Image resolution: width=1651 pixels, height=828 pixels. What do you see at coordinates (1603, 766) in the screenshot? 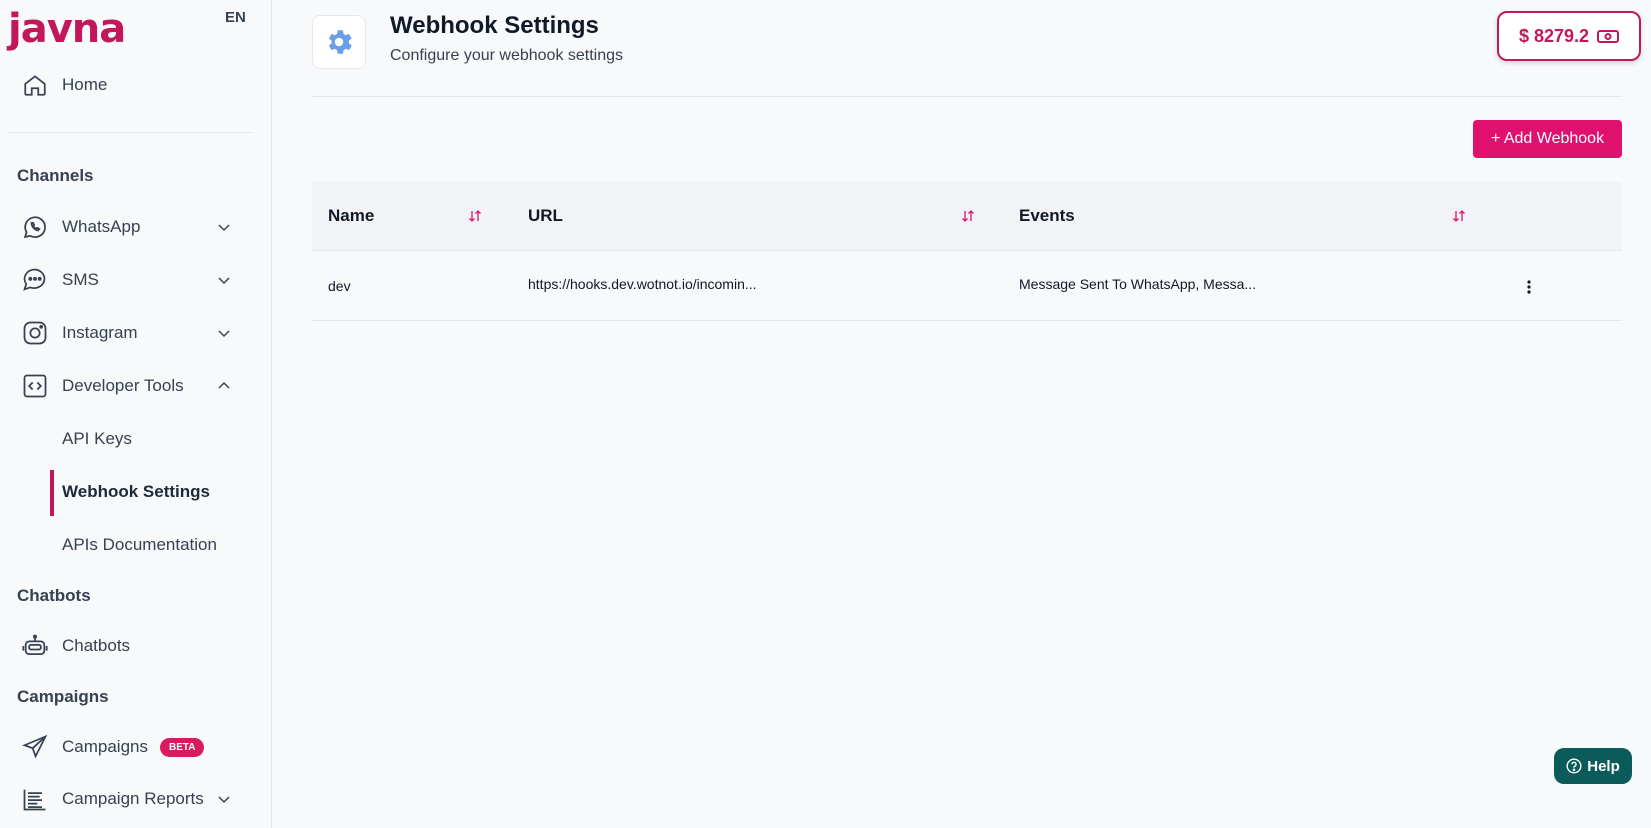
I see `help-label: Help` at bounding box center [1603, 766].